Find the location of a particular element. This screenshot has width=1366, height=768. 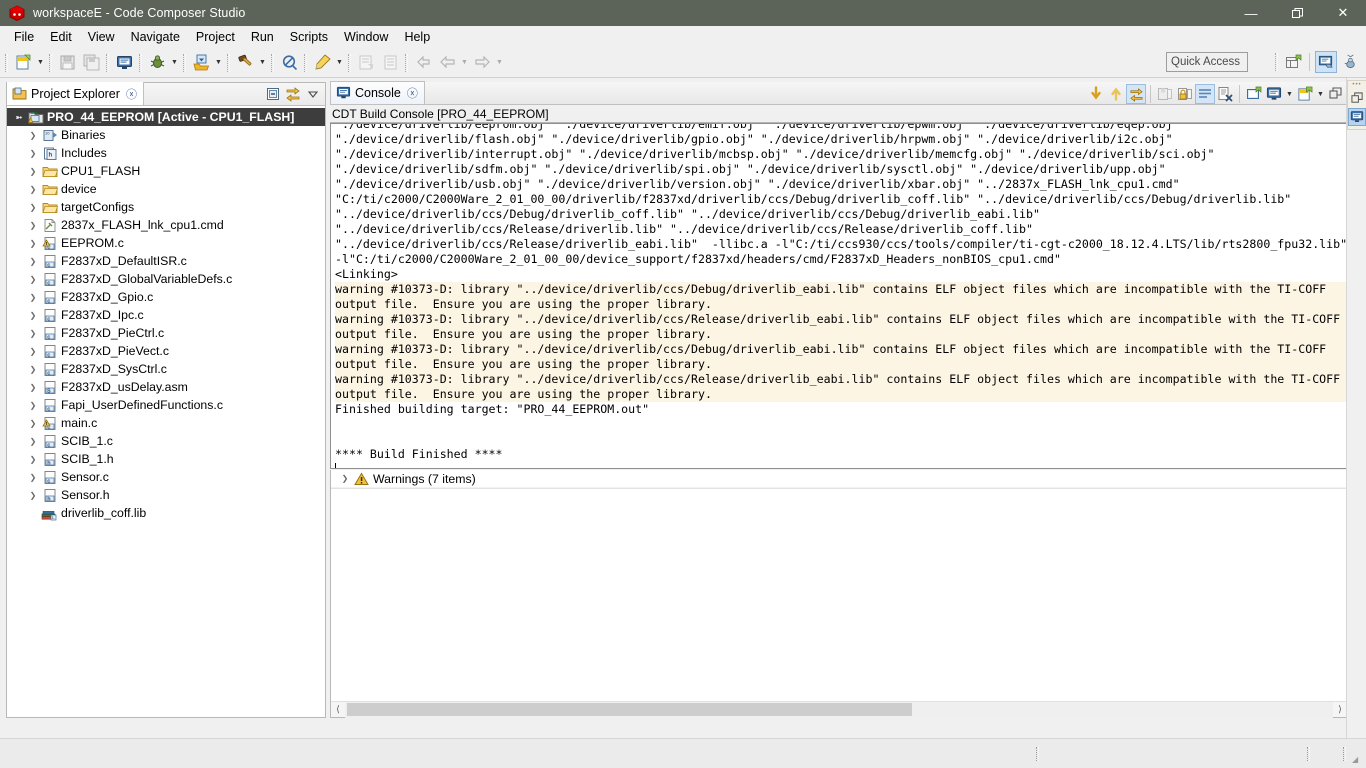

debug-dropdown-arrow: ▼ is located at coordinates (174, 63).